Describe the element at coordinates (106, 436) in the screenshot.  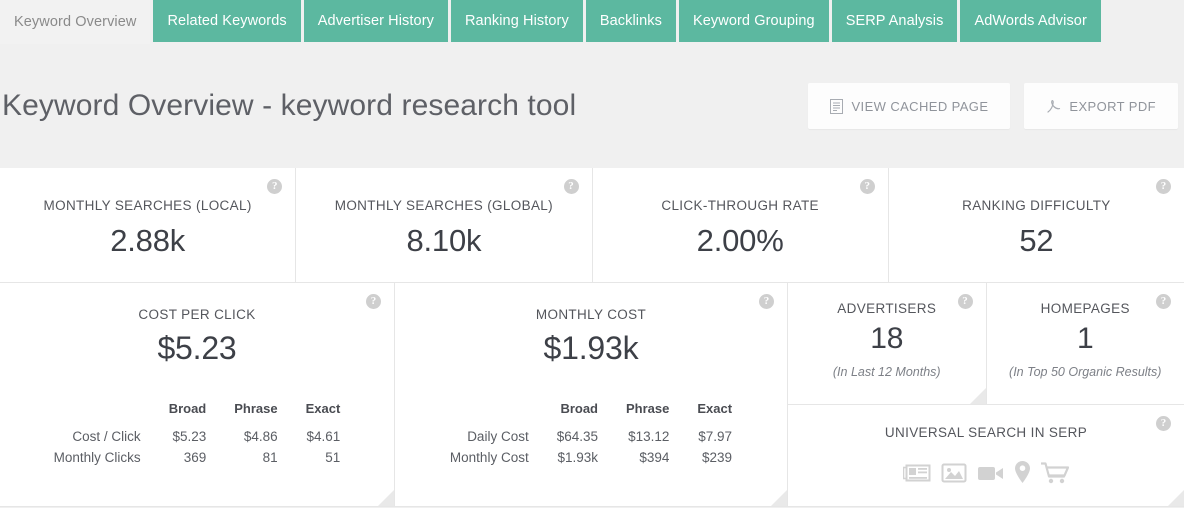
I see `table-row-header: Cost / Click` at that location.